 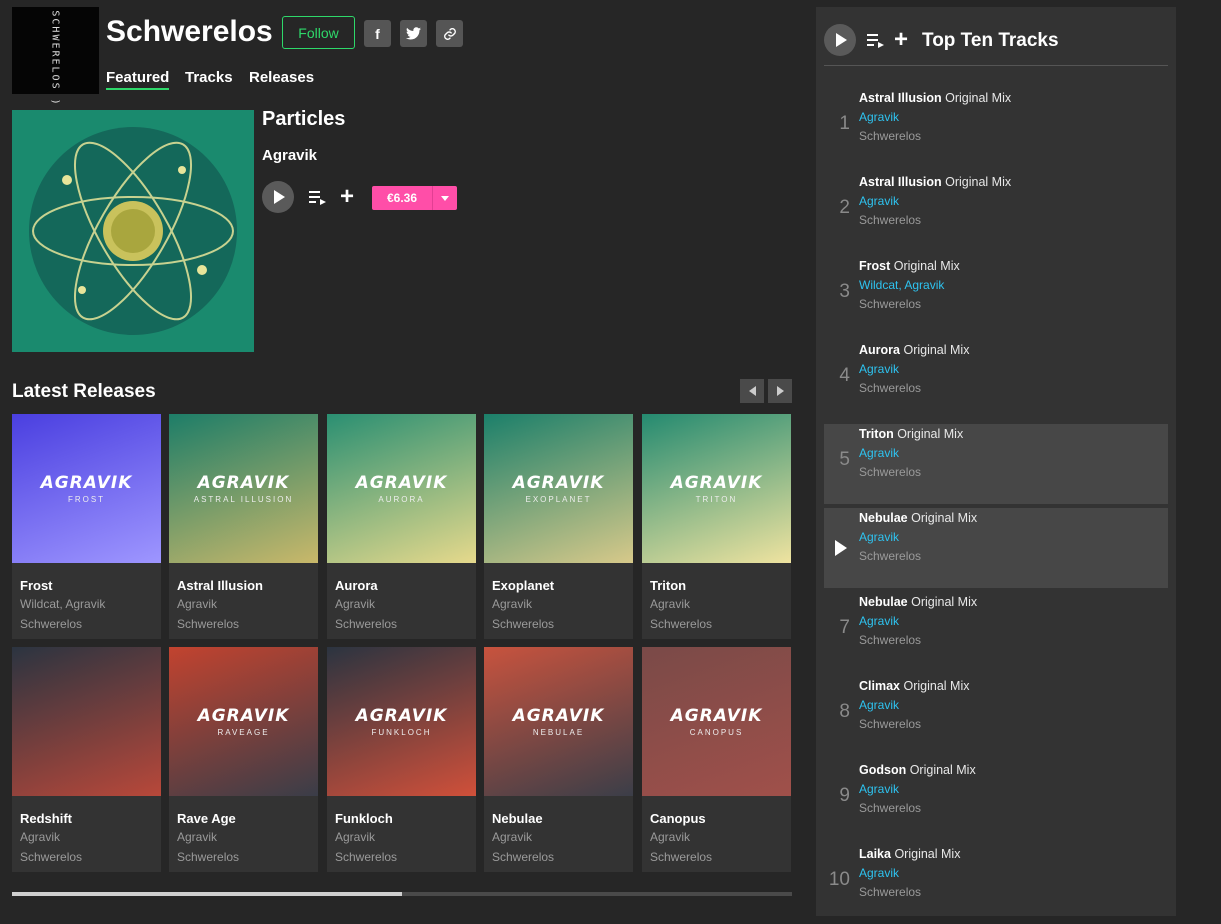 What do you see at coordinates (278, 197) in the screenshot?
I see `featured-play-button` at bounding box center [278, 197].